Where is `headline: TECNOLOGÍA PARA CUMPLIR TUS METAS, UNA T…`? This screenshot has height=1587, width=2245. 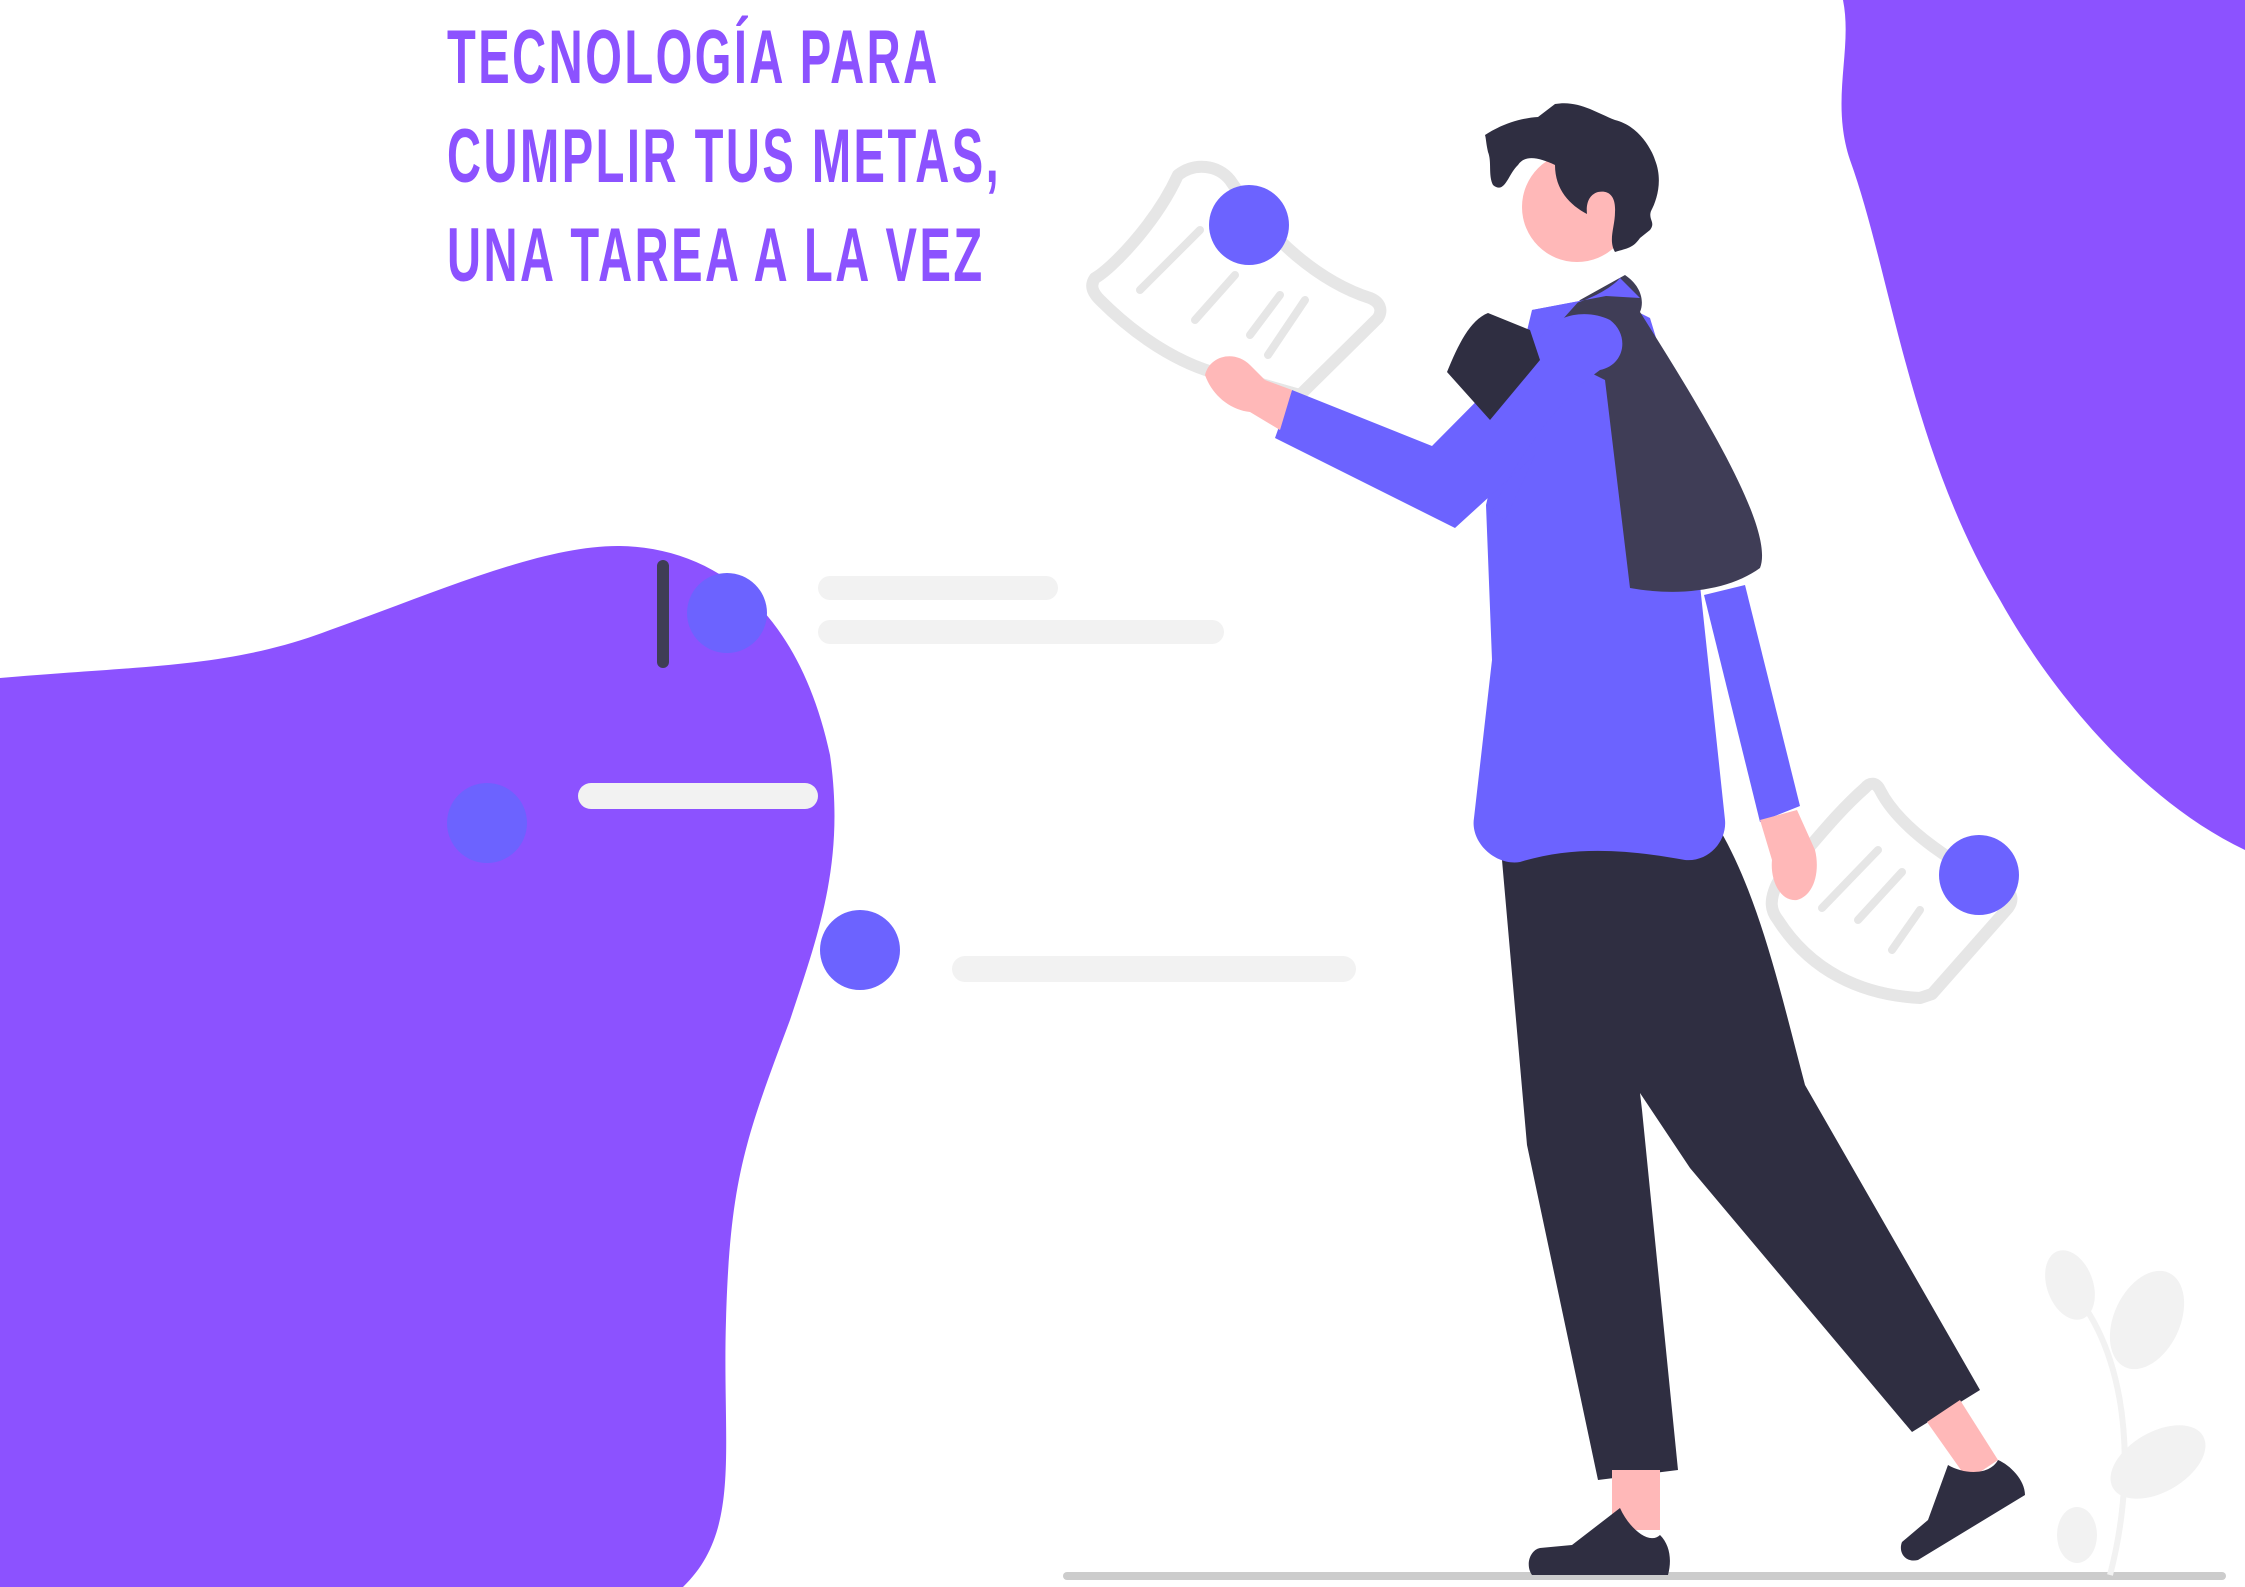 headline: TECNOLOGÍA PARA CUMPLIR TUS METAS, UNA T… is located at coordinates (724, 156).